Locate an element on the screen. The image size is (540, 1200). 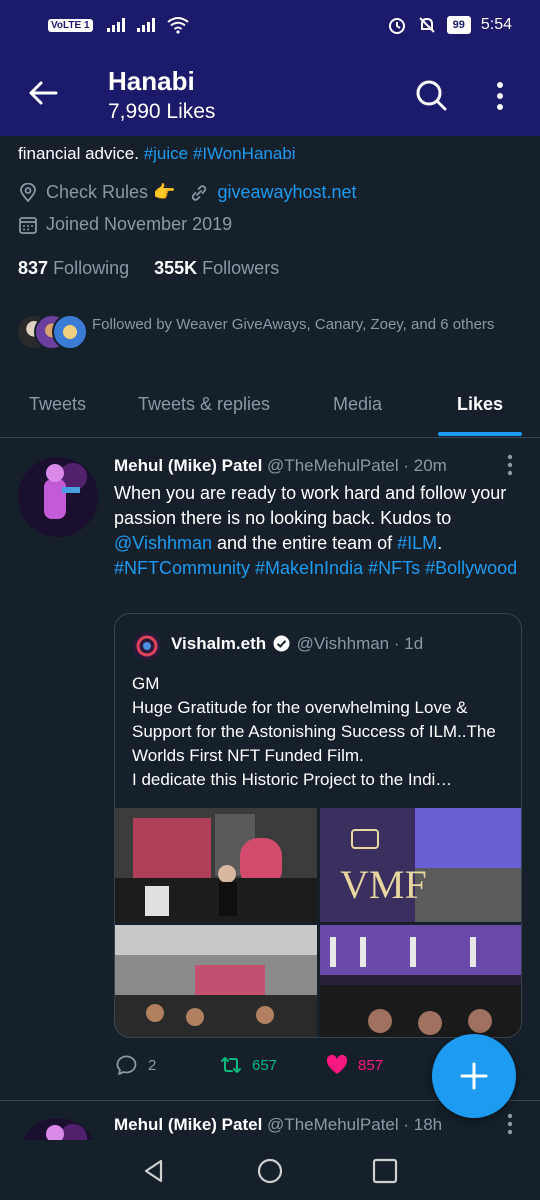
joined-date: Joined November 2019 is located at coordinates (139, 224).